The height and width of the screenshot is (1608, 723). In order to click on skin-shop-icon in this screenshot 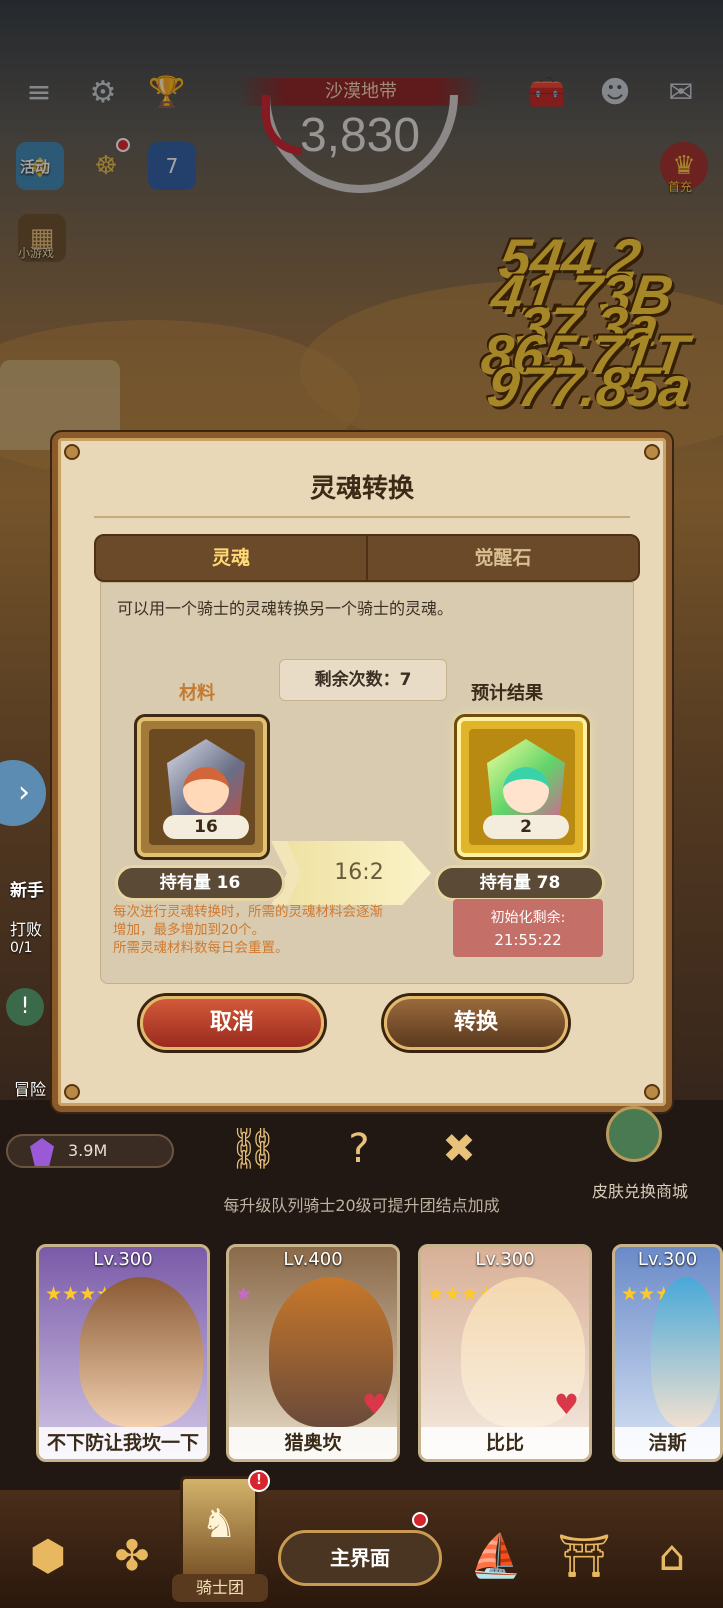, I will do `click(634, 1134)`.